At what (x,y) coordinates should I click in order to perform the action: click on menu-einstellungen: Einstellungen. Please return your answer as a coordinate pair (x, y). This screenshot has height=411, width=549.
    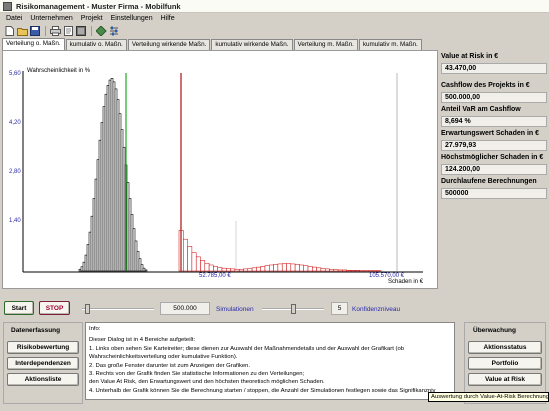
    Looking at the image, I should click on (132, 18).